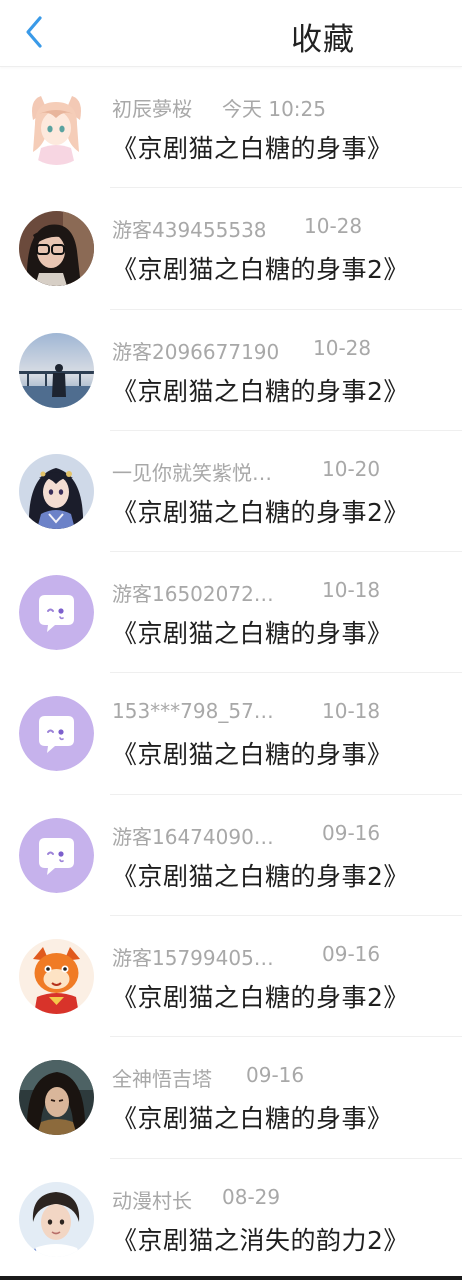  Describe the element at coordinates (152, 109) in the screenshot. I see `username: 初辰夢桜` at that location.